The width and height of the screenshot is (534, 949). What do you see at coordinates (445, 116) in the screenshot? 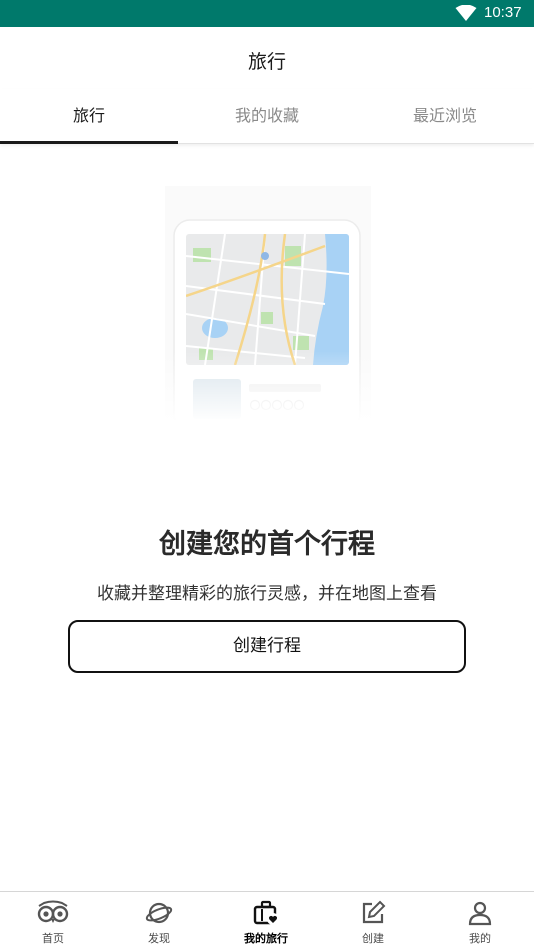
I see `tab-recently-viewed: 最近浏览` at bounding box center [445, 116].